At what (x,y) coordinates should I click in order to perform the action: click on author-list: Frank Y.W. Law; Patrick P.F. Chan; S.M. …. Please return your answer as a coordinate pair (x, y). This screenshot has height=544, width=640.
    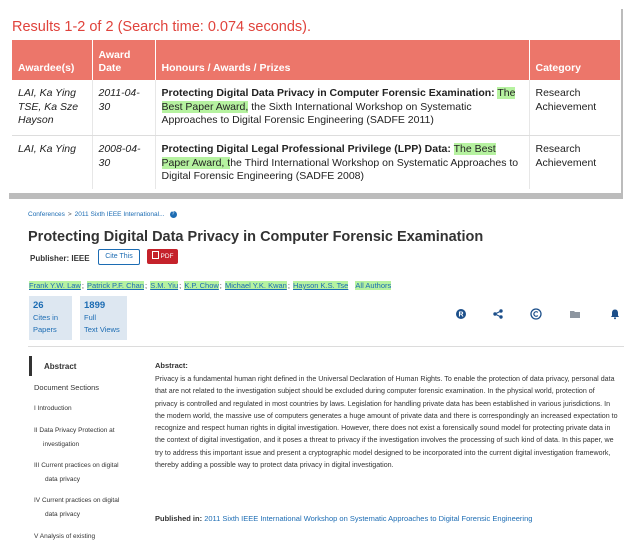
    Looking at the image, I should click on (210, 285).